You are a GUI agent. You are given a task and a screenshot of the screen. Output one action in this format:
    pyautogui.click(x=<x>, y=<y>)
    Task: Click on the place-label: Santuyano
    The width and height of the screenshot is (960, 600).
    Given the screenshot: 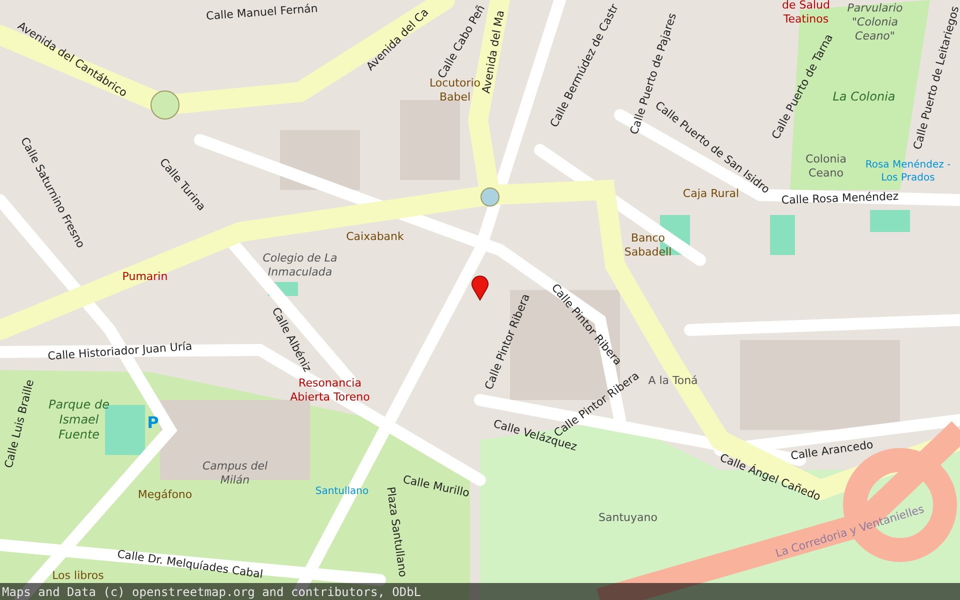 What is the action you would take?
    pyautogui.click(x=628, y=518)
    